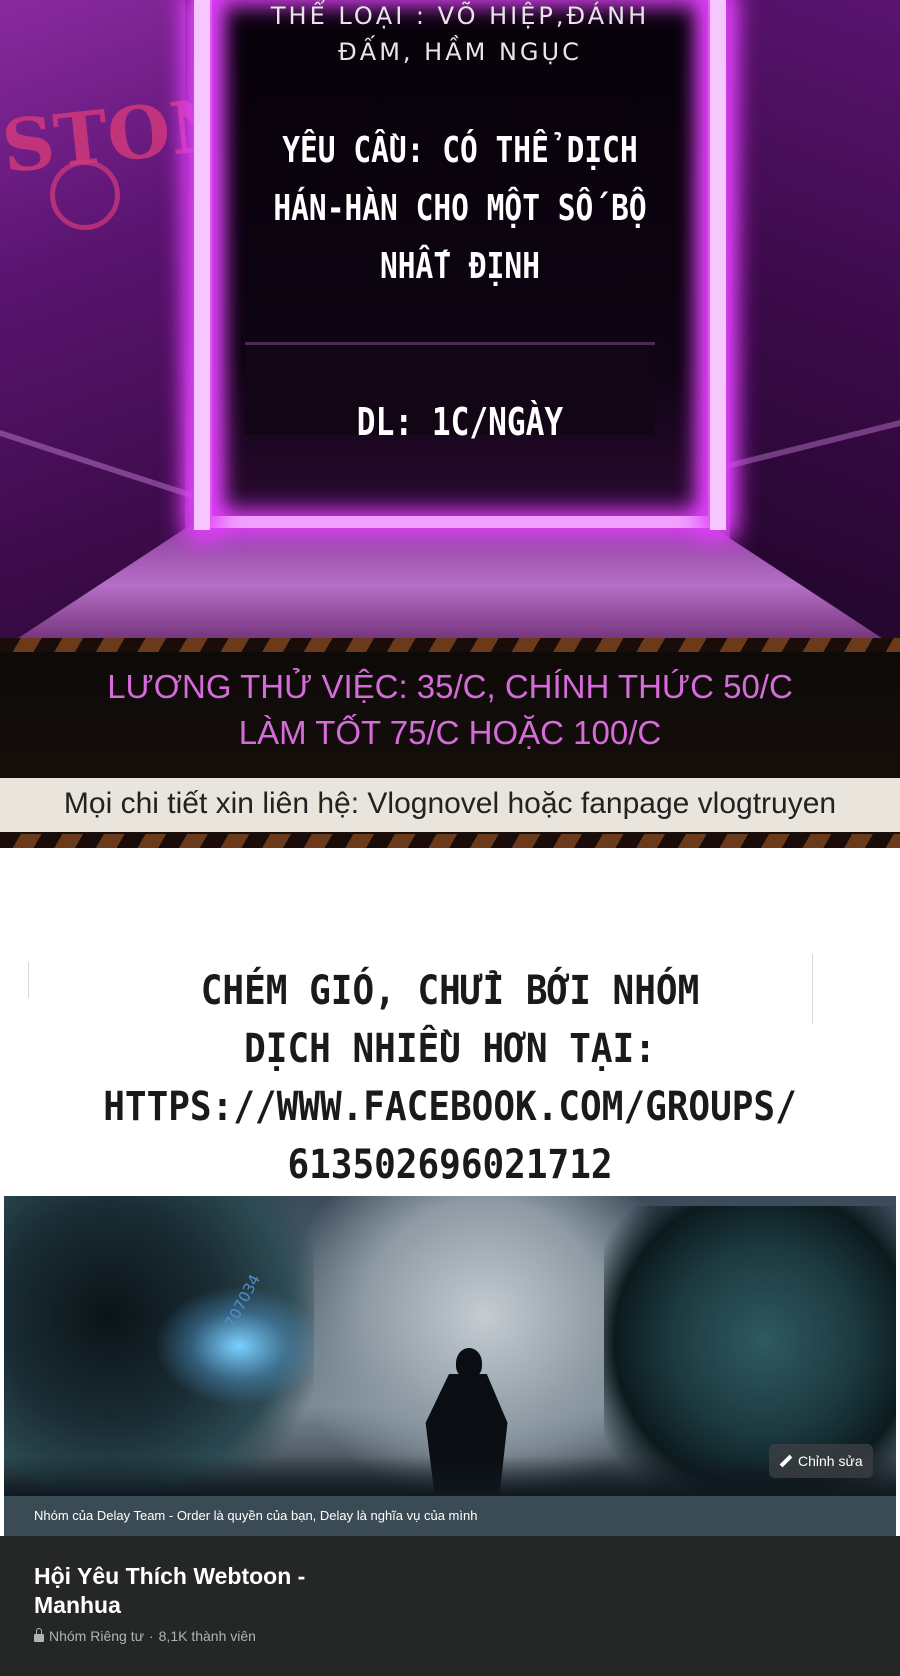 The width and height of the screenshot is (900, 1676). Describe the element at coordinates (830, 1461) in the screenshot. I see `edit-cover-label: Chỉnh sửa` at that location.